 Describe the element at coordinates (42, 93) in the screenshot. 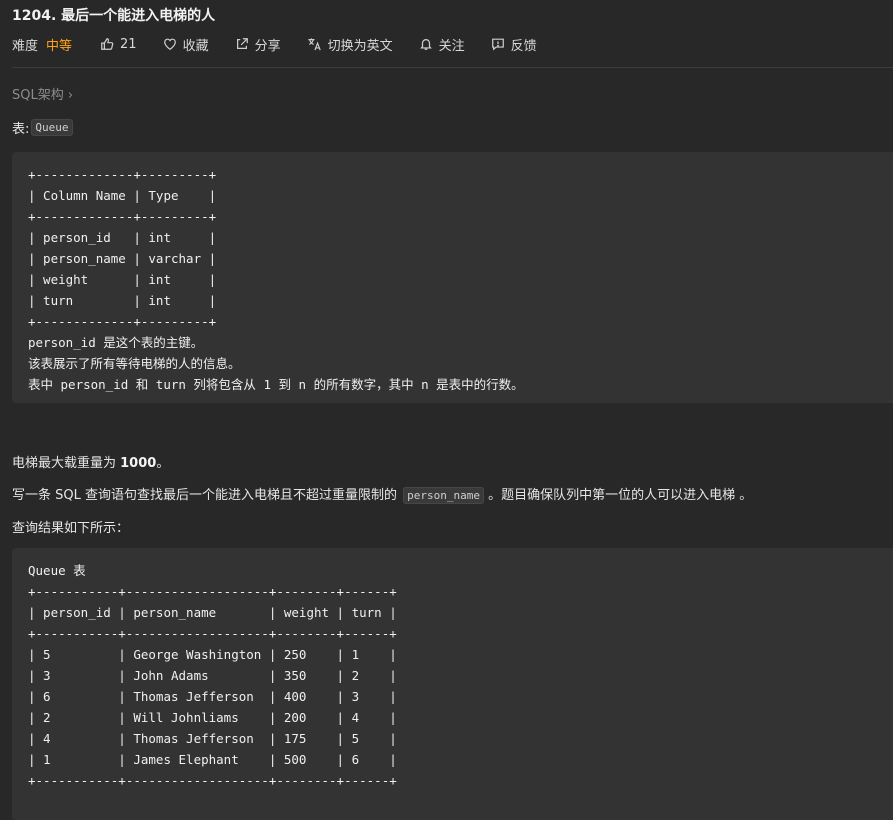

I see `topic-tag-link: SQL架构 ›` at that location.